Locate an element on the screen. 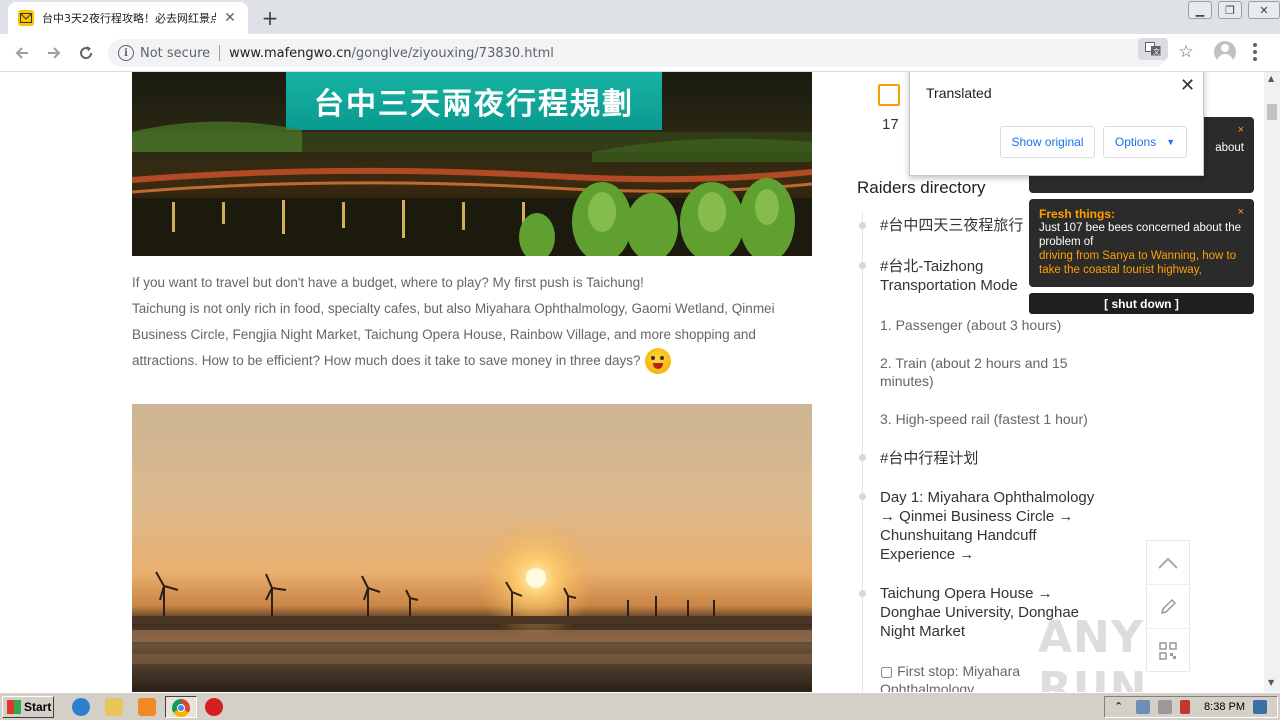 The height and width of the screenshot is (720, 1280). stop-icon is located at coordinates (214, 707).